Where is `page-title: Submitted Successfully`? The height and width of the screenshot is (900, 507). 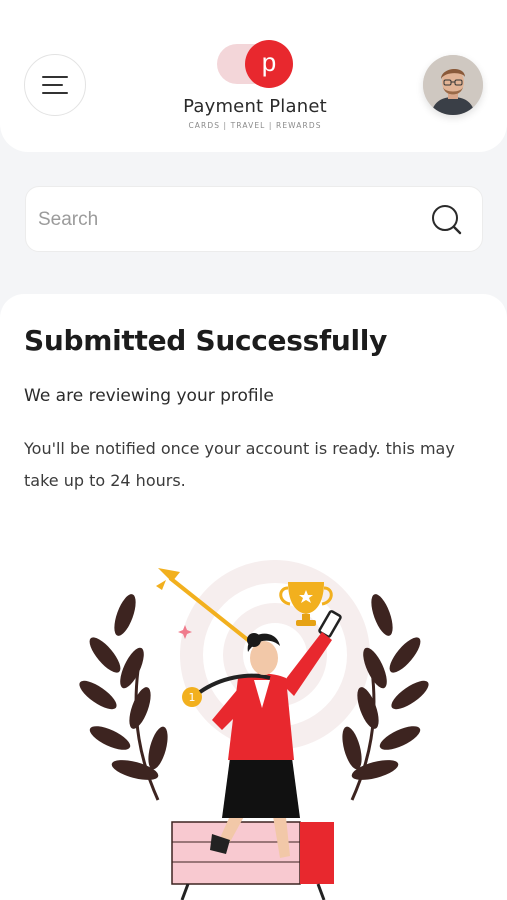 page-title: Submitted Successfully is located at coordinates (206, 340).